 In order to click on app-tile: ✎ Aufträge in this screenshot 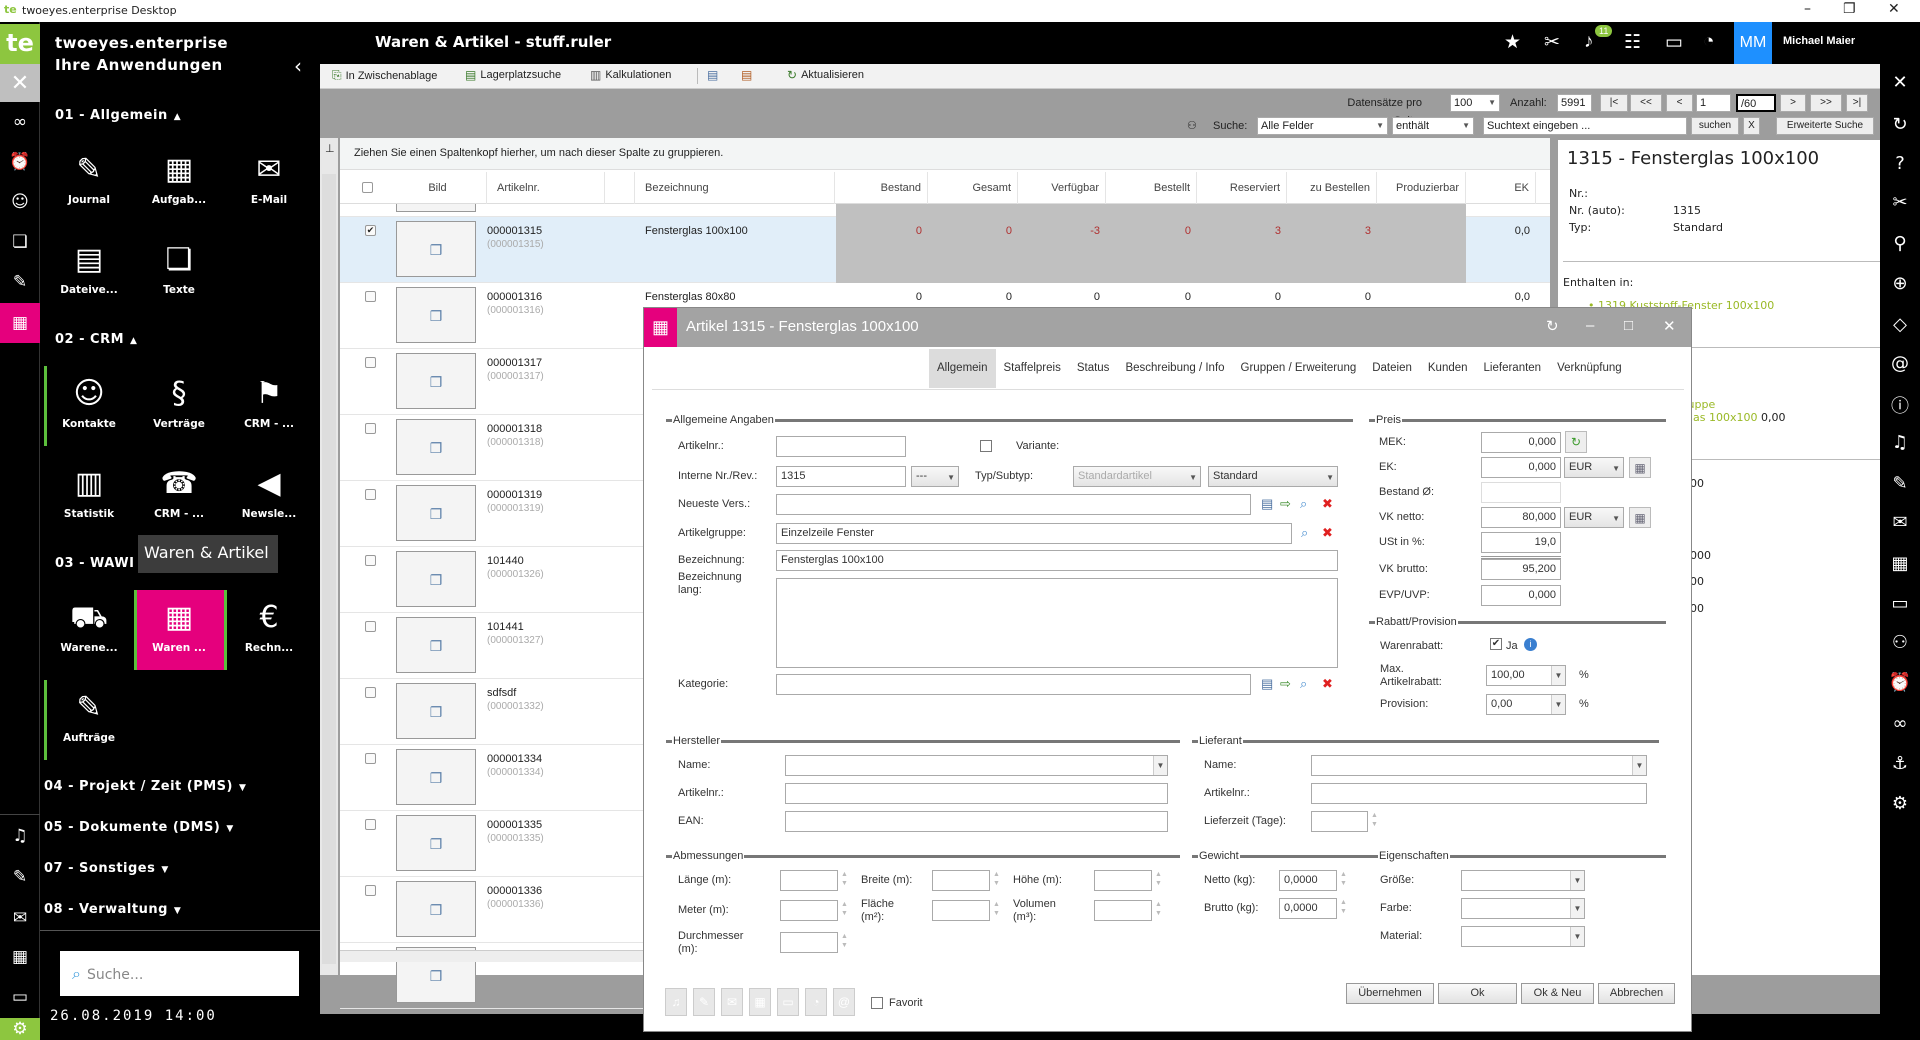, I will do `click(89, 720)`.